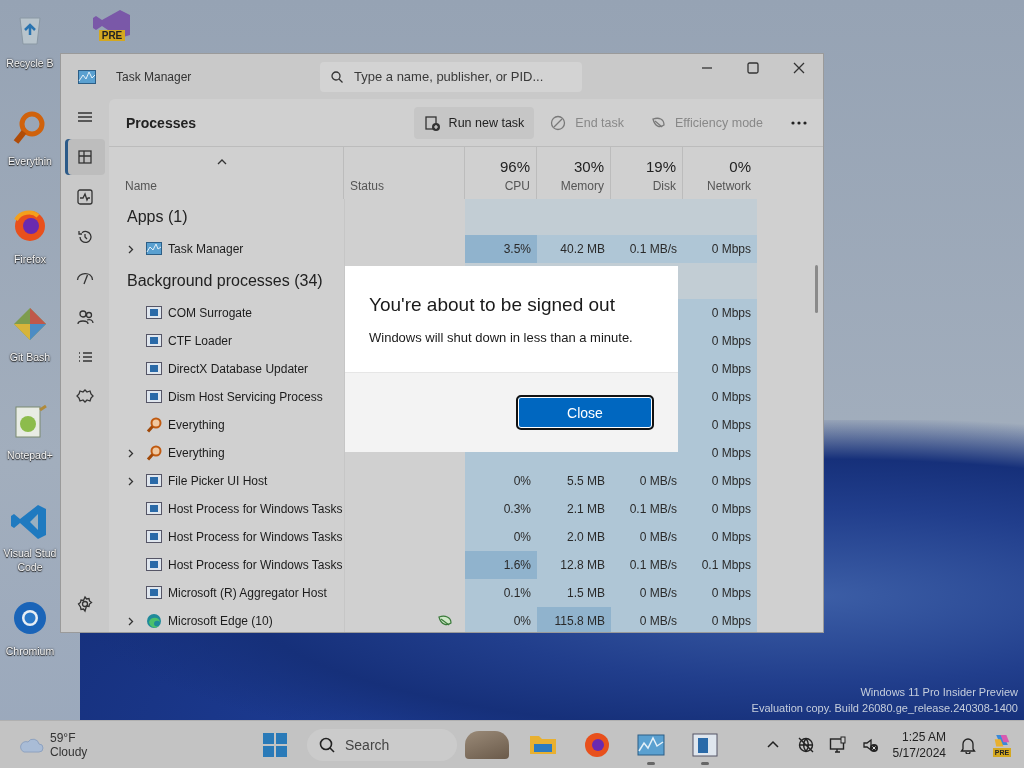 Image resolution: width=1024 pixels, height=768 pixels. What do you see at coordinates (585, 412) in the screenshot?
I see `close-button: Close` at bounding box center [585, 412].